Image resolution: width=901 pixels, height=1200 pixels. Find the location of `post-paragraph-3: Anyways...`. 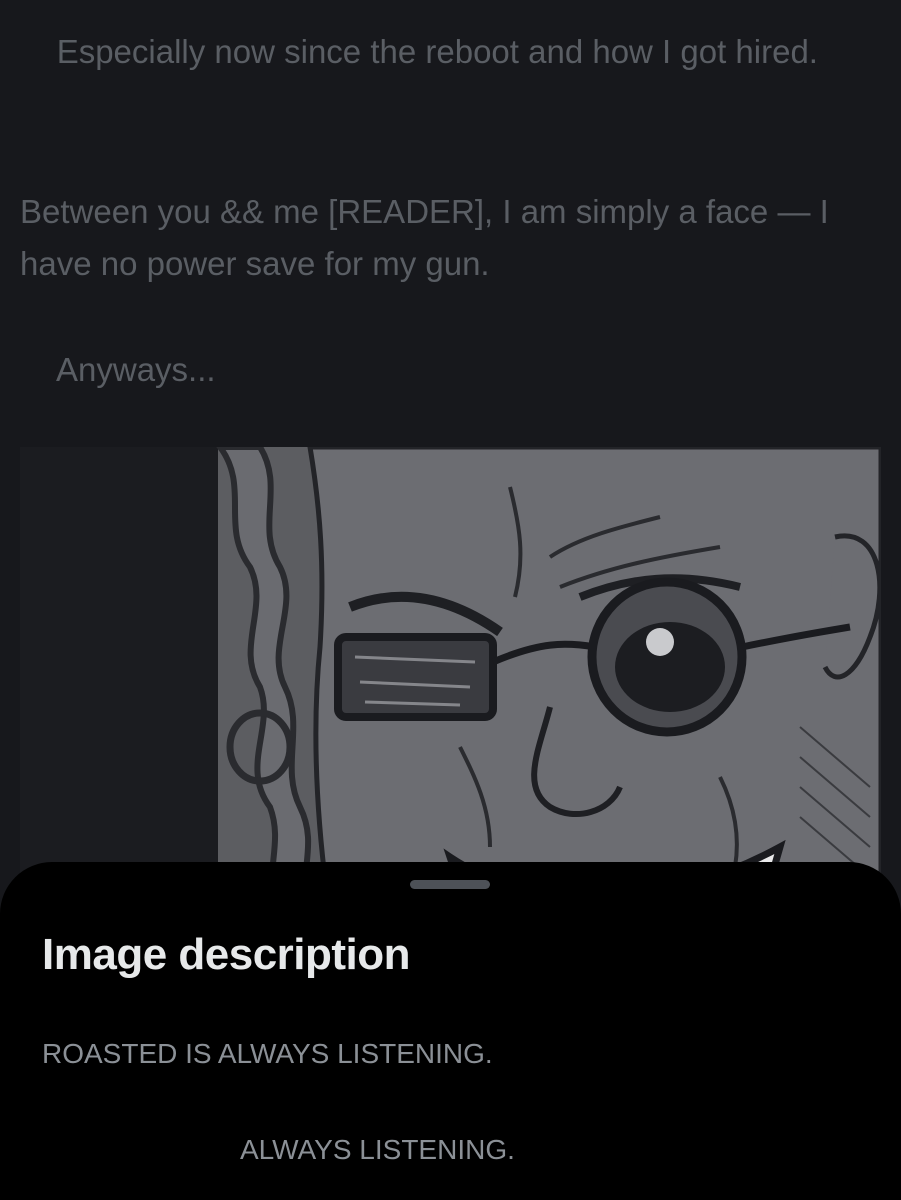

post-paragraph-3: Anyways... is located at coordinates (136, 369).